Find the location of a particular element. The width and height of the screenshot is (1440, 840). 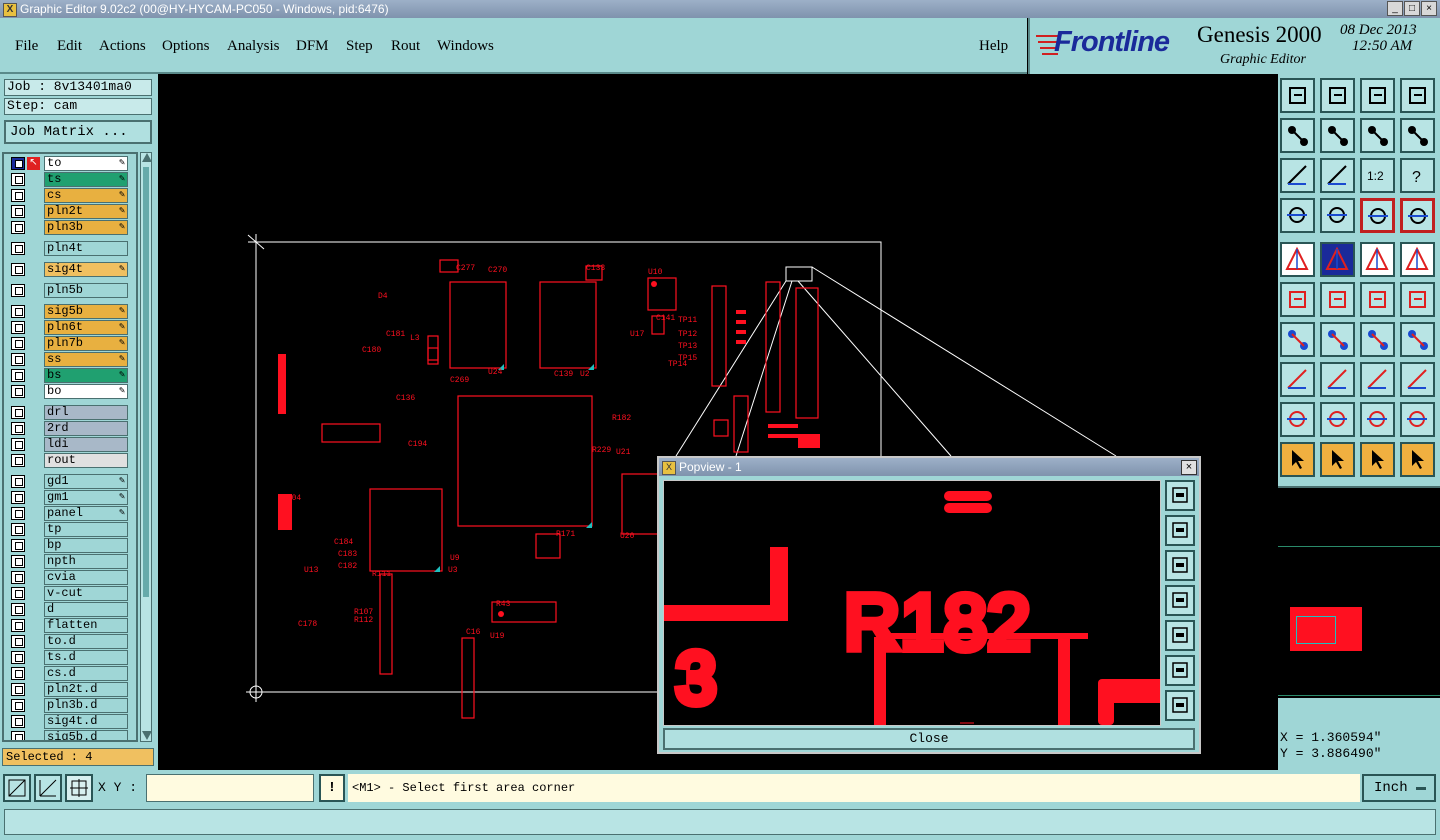

layer-row-to: ↖ to ✎ is located at coordinates (69, 163).